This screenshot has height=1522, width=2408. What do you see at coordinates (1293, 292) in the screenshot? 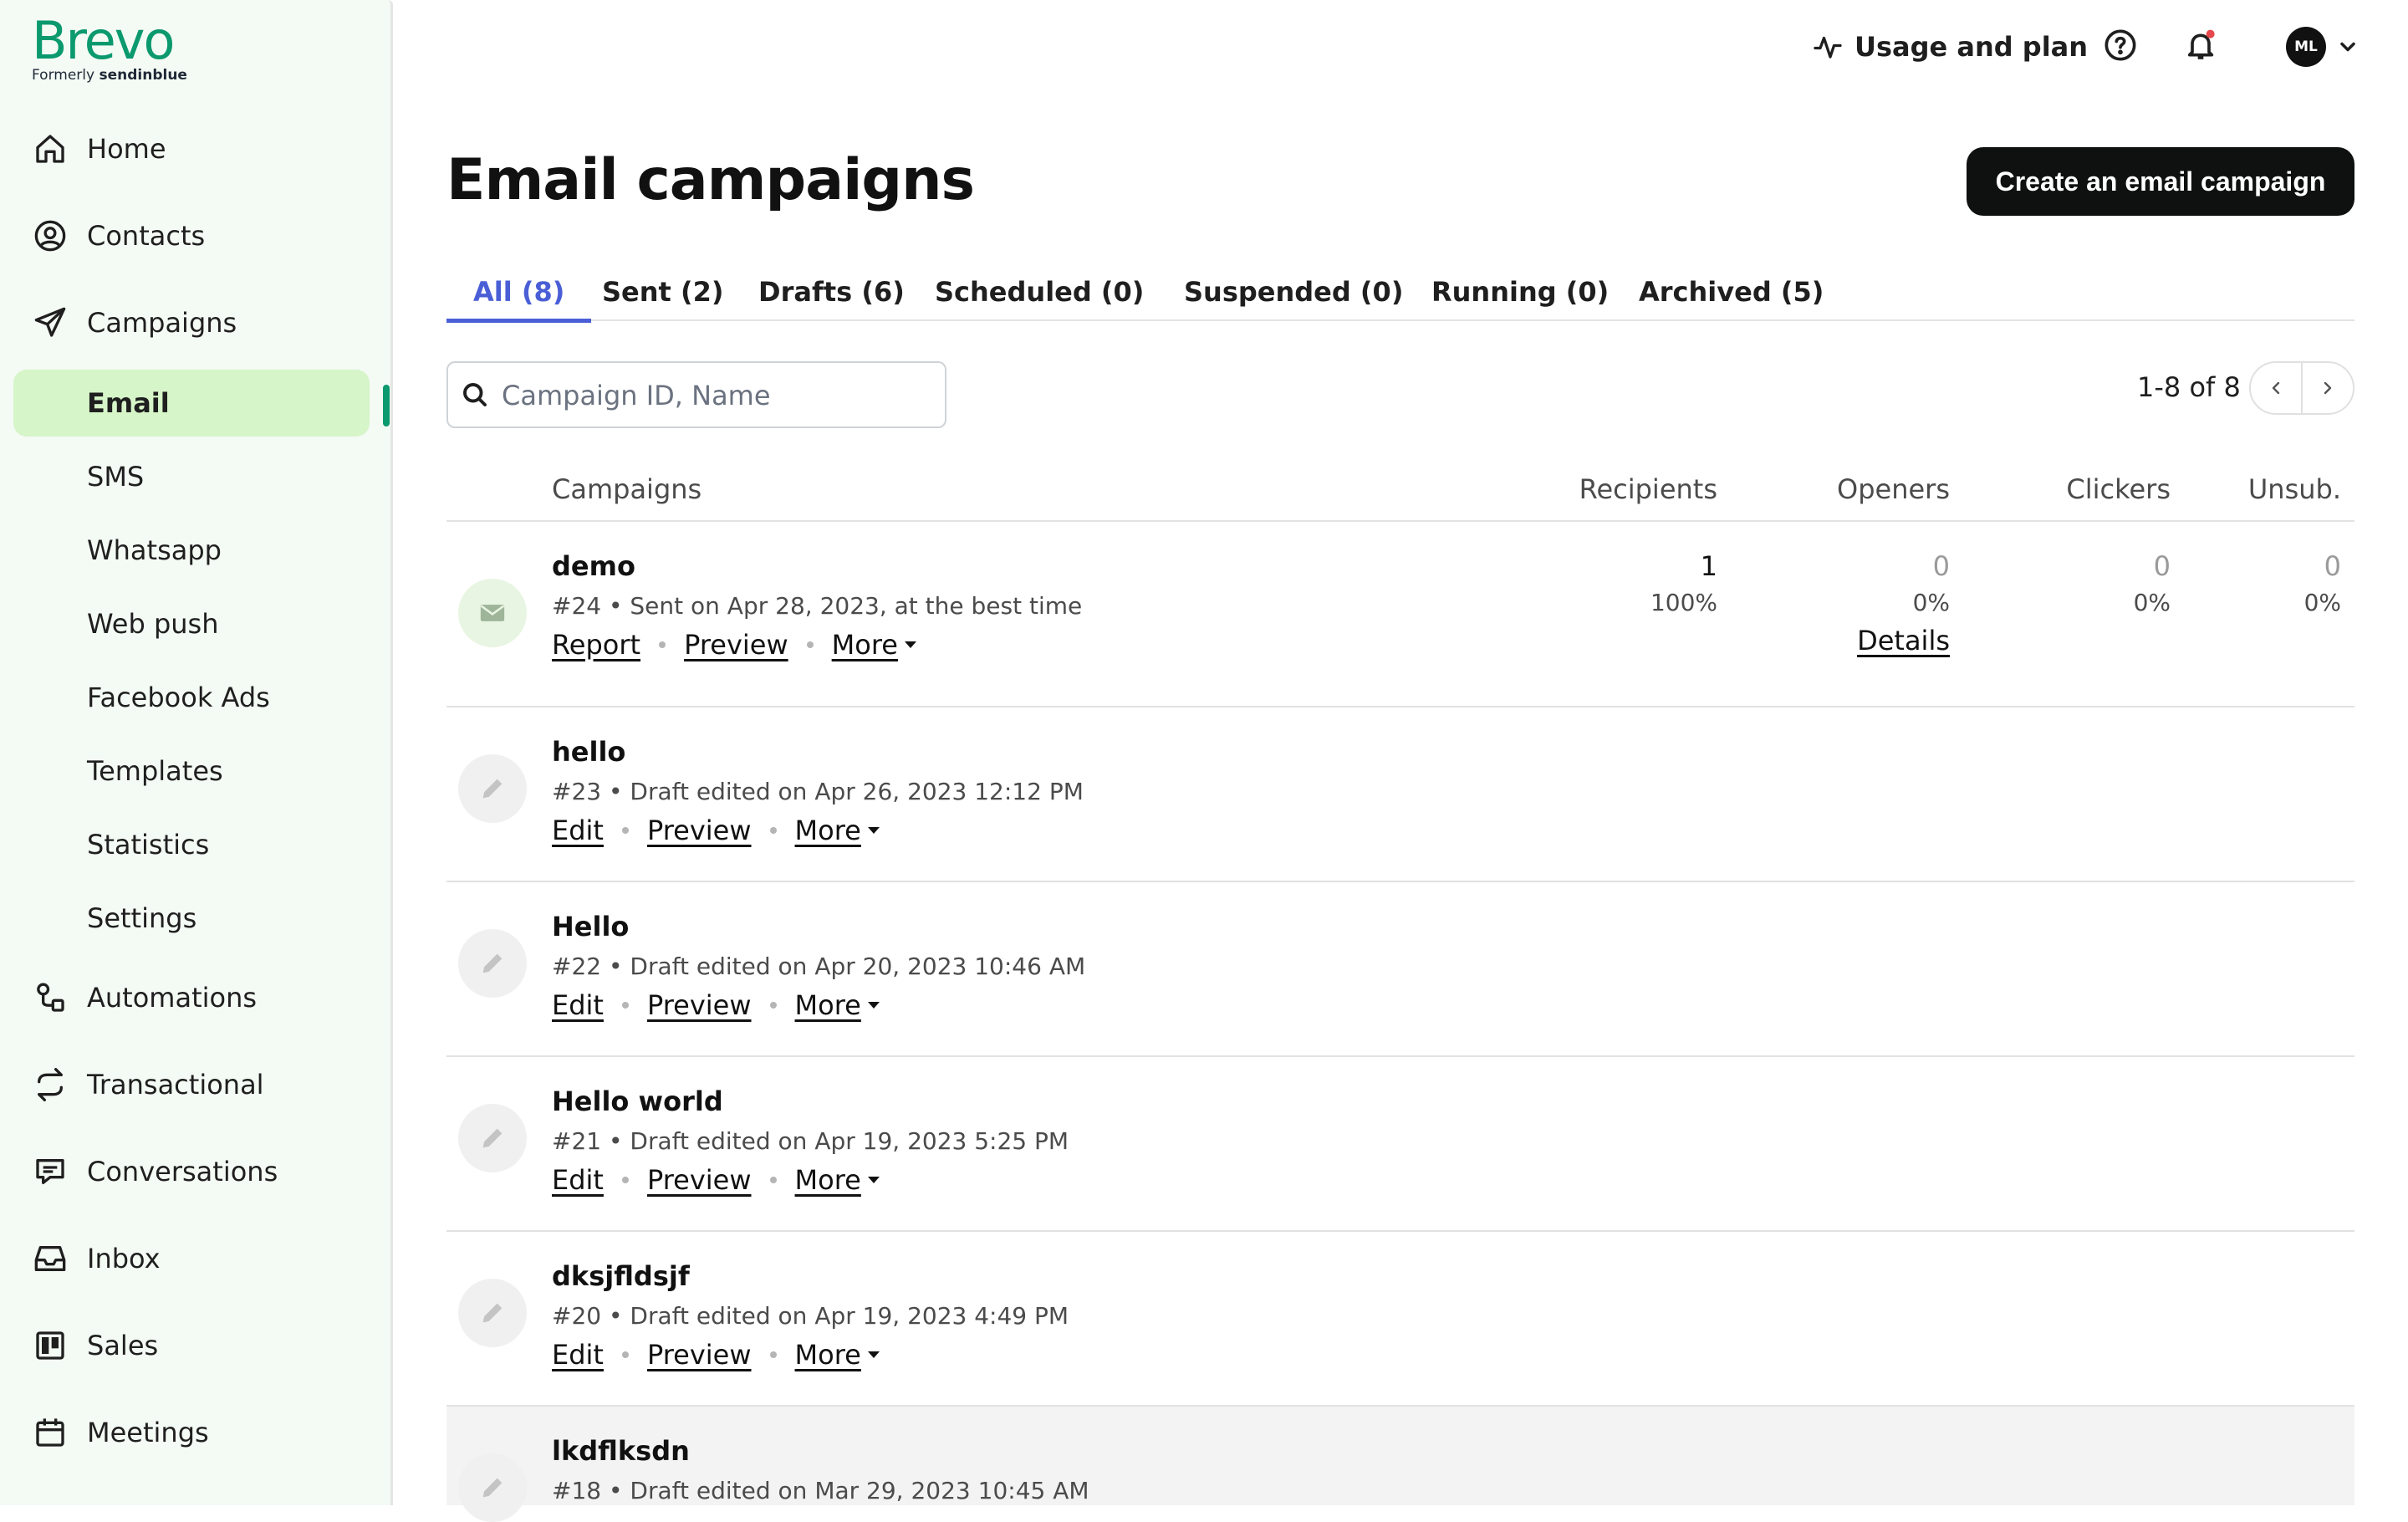
I see `tab-suspended: Suspended (0)` at bounding box center [1293, 292].